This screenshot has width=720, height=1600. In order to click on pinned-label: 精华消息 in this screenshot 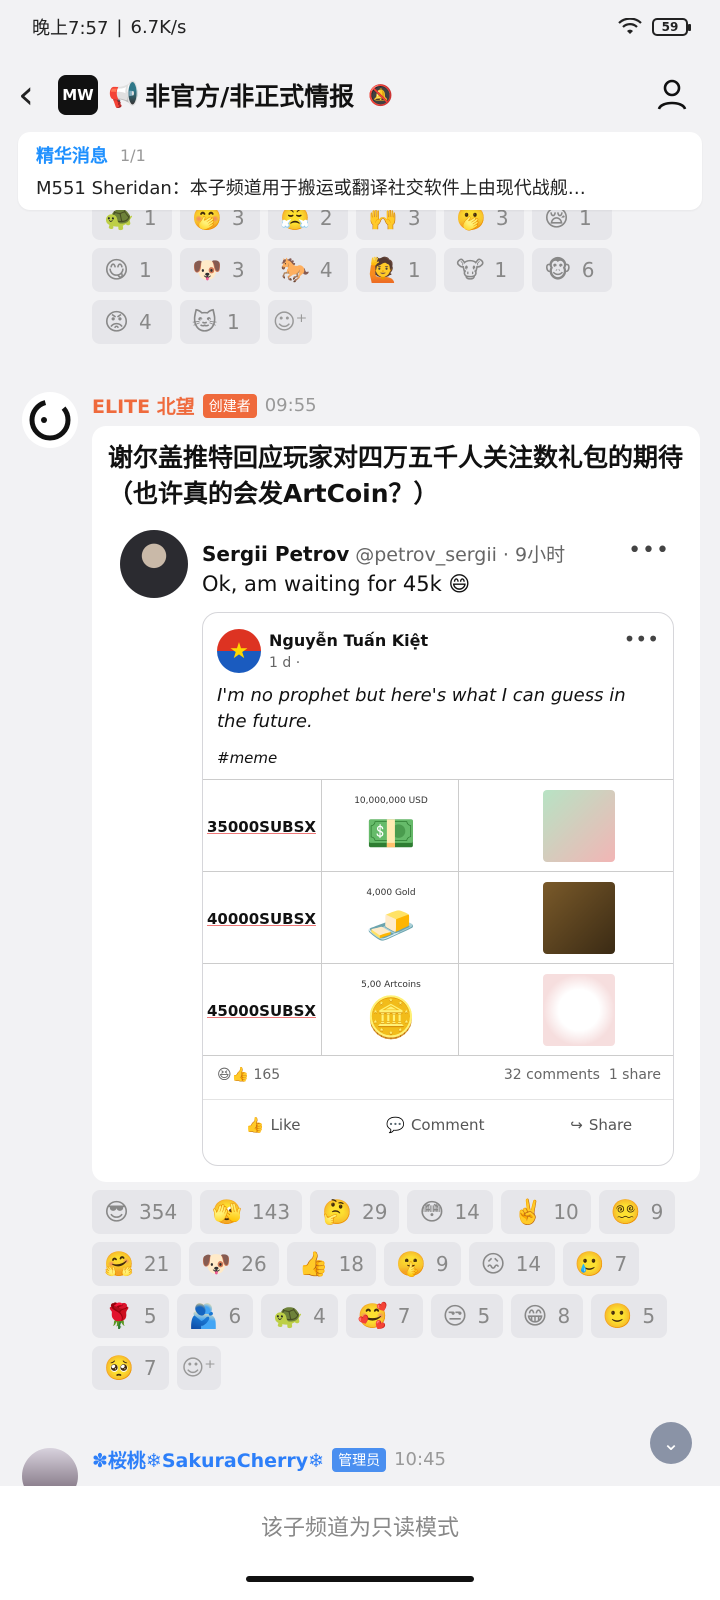, I will do `click(72, 156)`.